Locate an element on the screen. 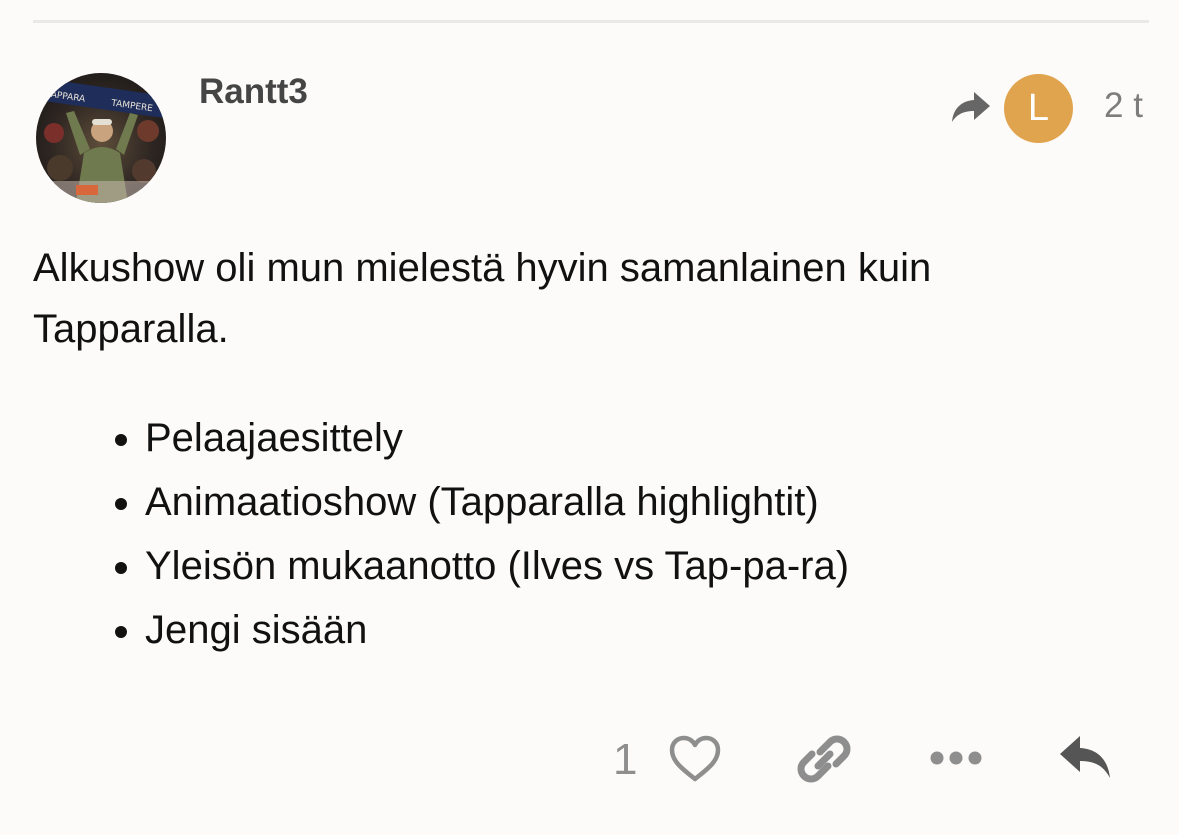  reply-to-avatar: L is located at coordinates (1038, 108).